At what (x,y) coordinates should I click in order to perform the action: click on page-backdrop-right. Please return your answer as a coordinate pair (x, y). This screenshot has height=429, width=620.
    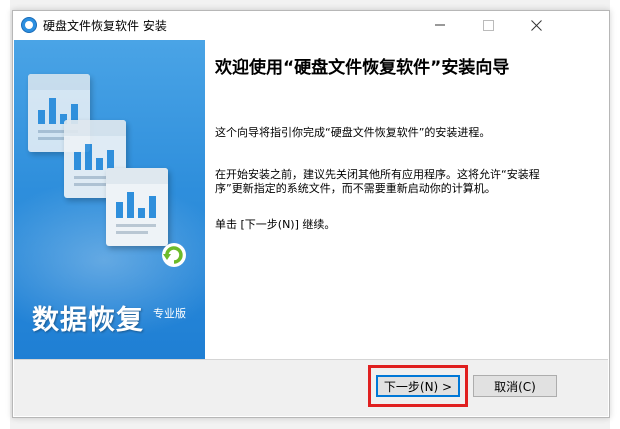
    Looking at the image, I should click on (615, 214).